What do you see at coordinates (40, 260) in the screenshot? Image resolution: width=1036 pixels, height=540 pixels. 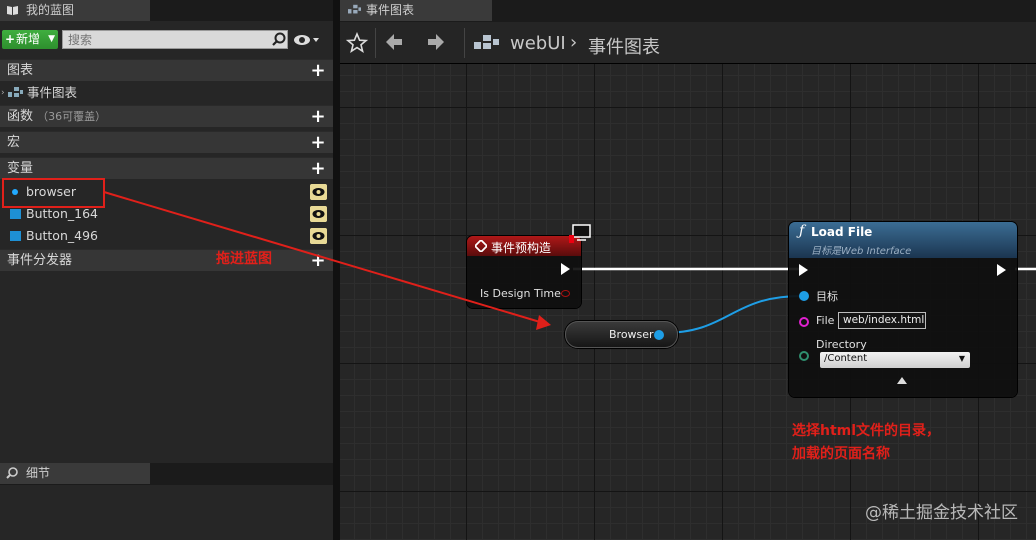 I see `category-dispatchers-label: 事件分发器` at bounding box center [40, 260].